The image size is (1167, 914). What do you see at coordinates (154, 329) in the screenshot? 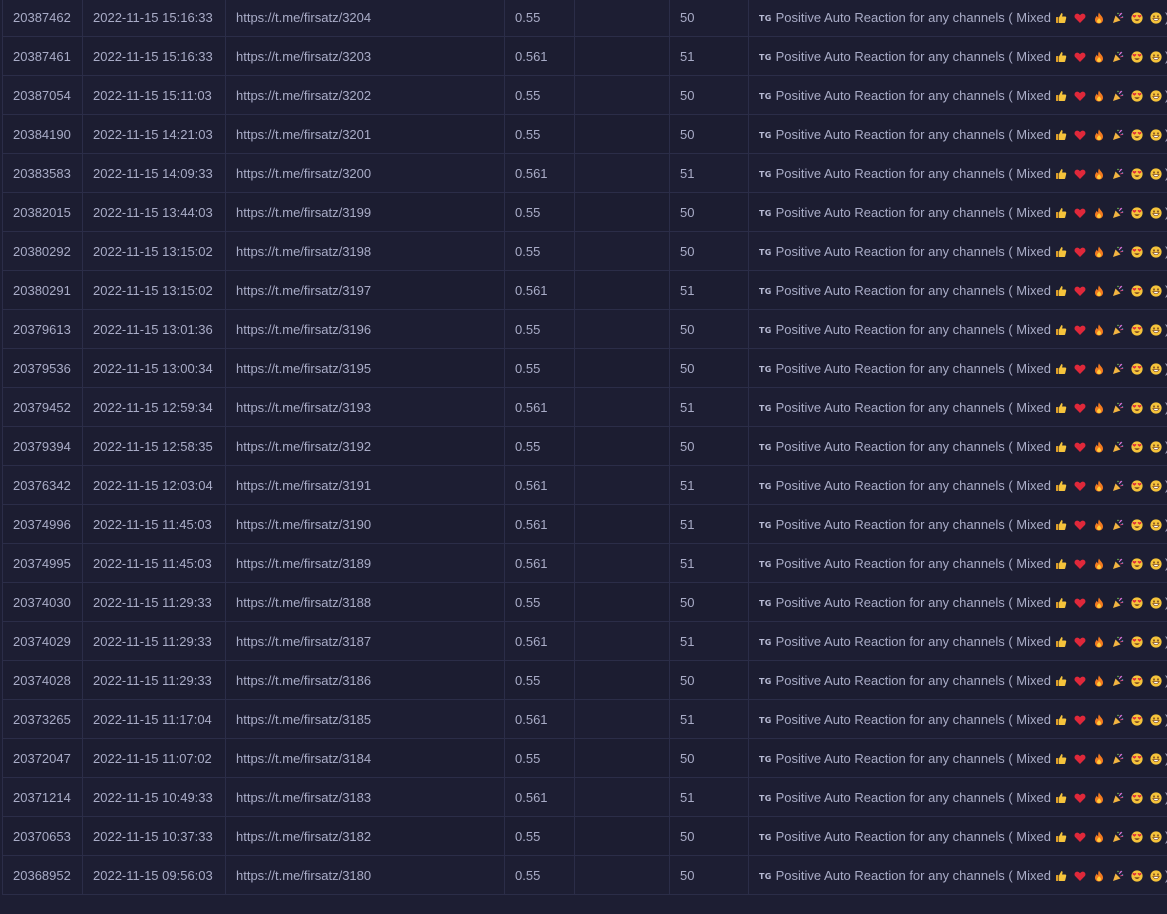
I see `order-date: 2022-11-15 13:01:36` at bounding box center [154, 329].